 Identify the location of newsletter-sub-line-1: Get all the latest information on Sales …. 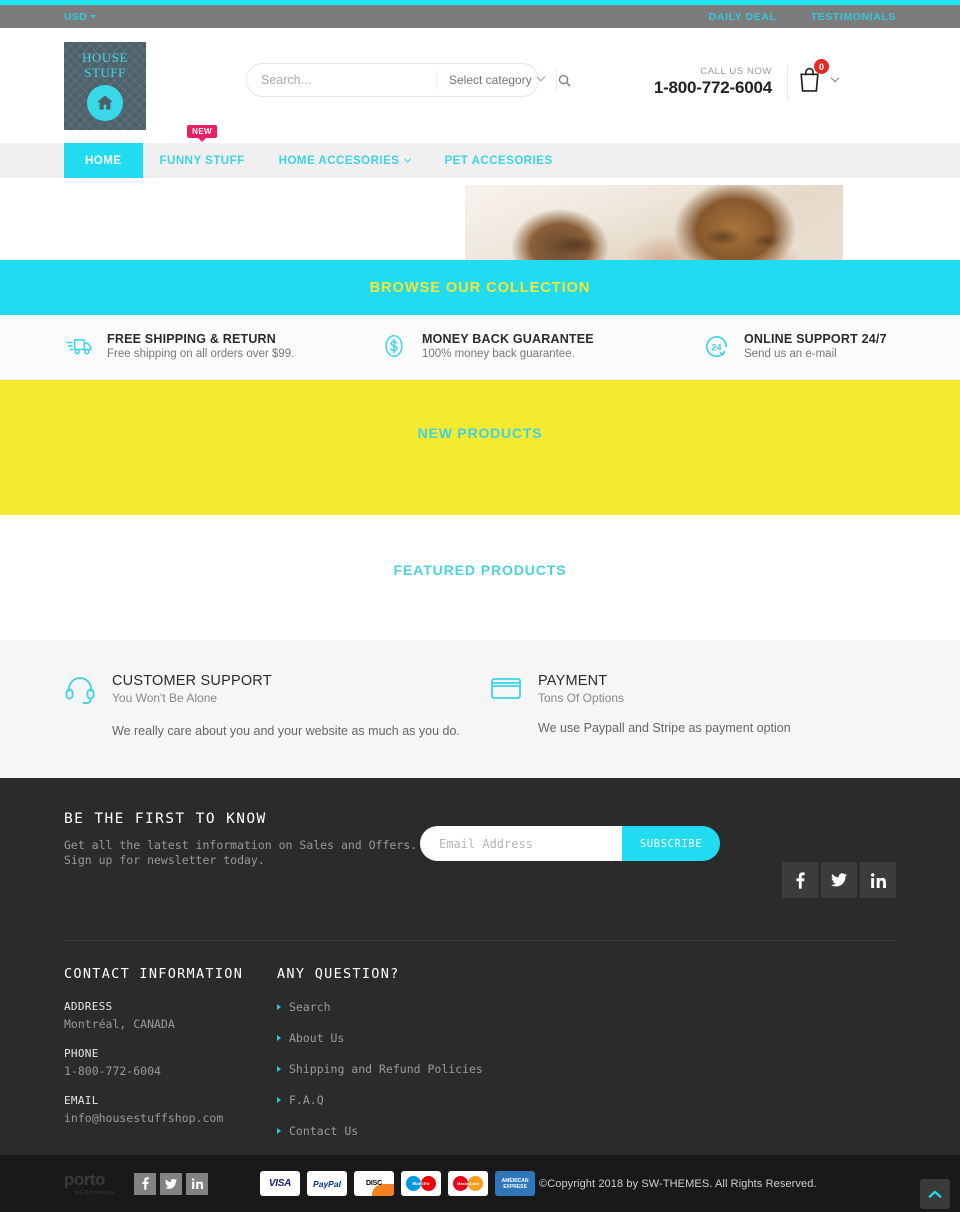
(241, 845).